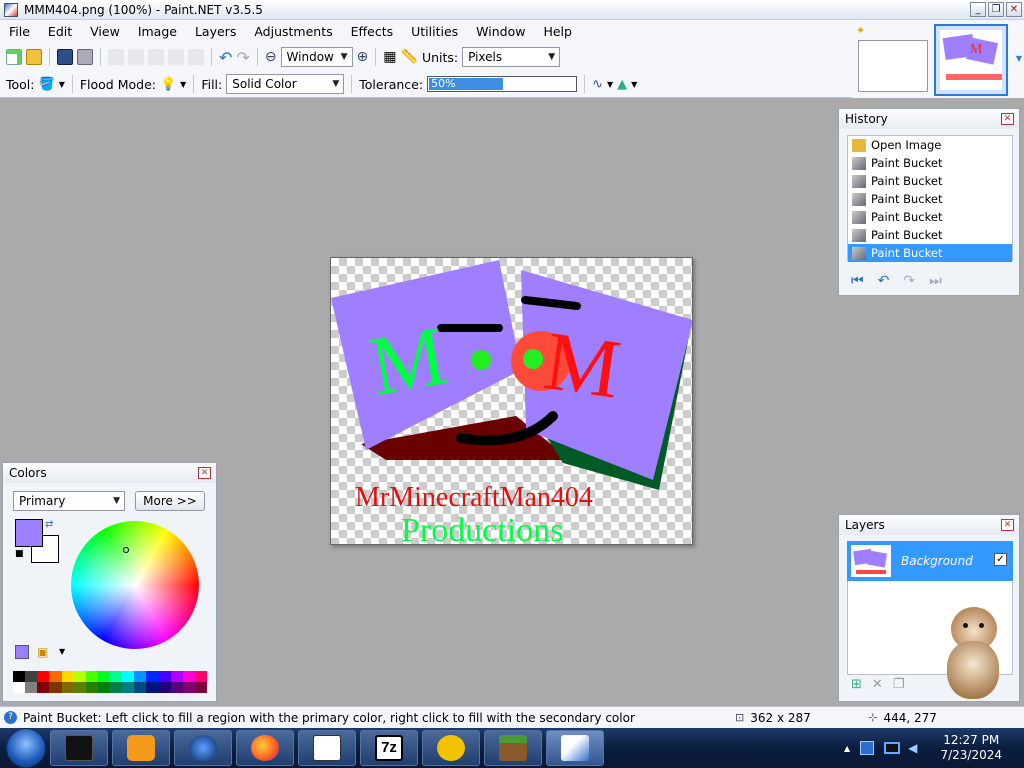 The image size is (1024, 768). Describe the element at coordinates (29, 533) in the screenshot. I see `primary-swatch` at that location.